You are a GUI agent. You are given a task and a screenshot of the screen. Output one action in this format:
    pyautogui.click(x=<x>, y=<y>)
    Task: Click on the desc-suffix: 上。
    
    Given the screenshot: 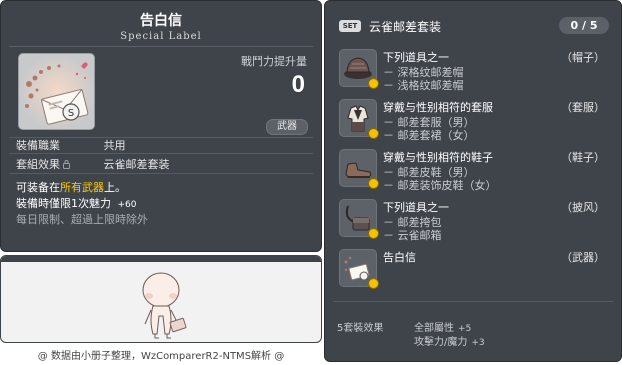 What is the action you would take?
    pyautogui.click(x=115, y=187)
    